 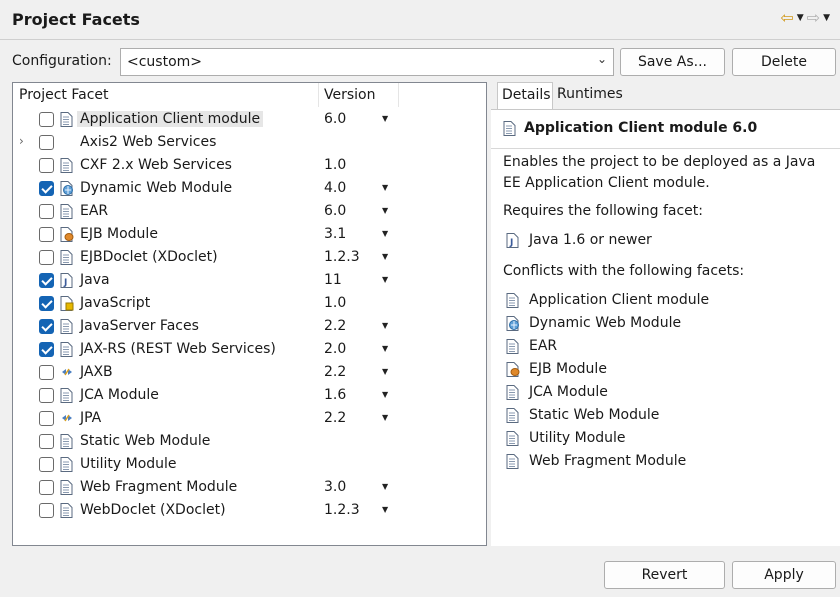 What do you see at coordinates (64, 95) in the screenshot?
I see `column-header-facet: Project Facet` at bounding box center [64, 95].